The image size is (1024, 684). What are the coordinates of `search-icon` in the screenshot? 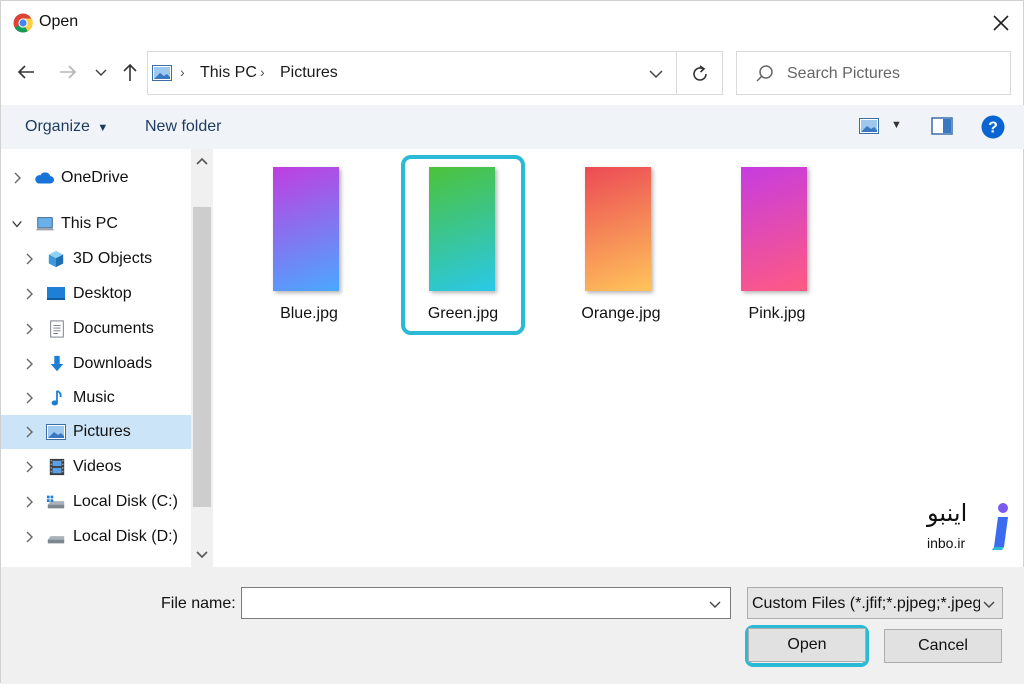 It's located at (764, 73).